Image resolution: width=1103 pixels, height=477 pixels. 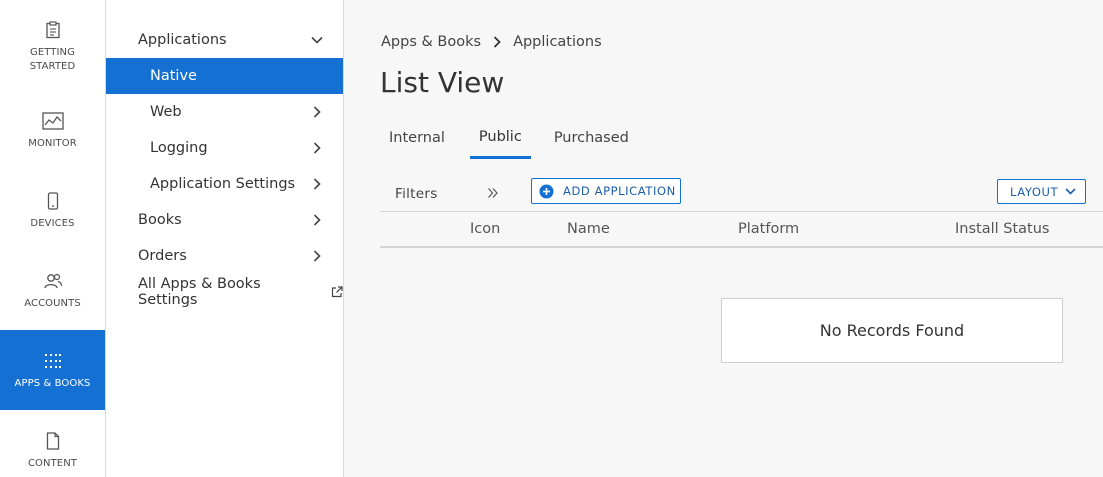 I want to click on nav-item-label: Orders, so click(x=162, y=256).